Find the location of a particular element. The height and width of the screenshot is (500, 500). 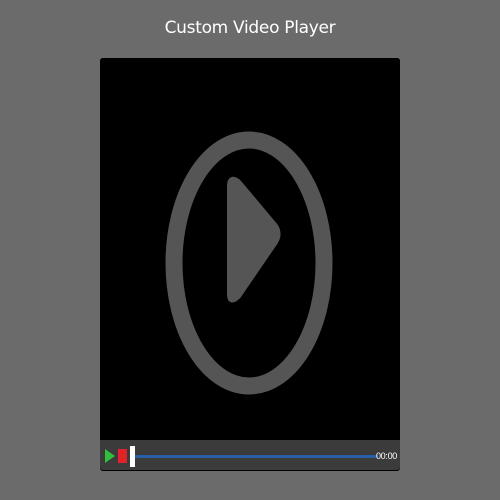

progress-bar is located at coordinates (255, 456).